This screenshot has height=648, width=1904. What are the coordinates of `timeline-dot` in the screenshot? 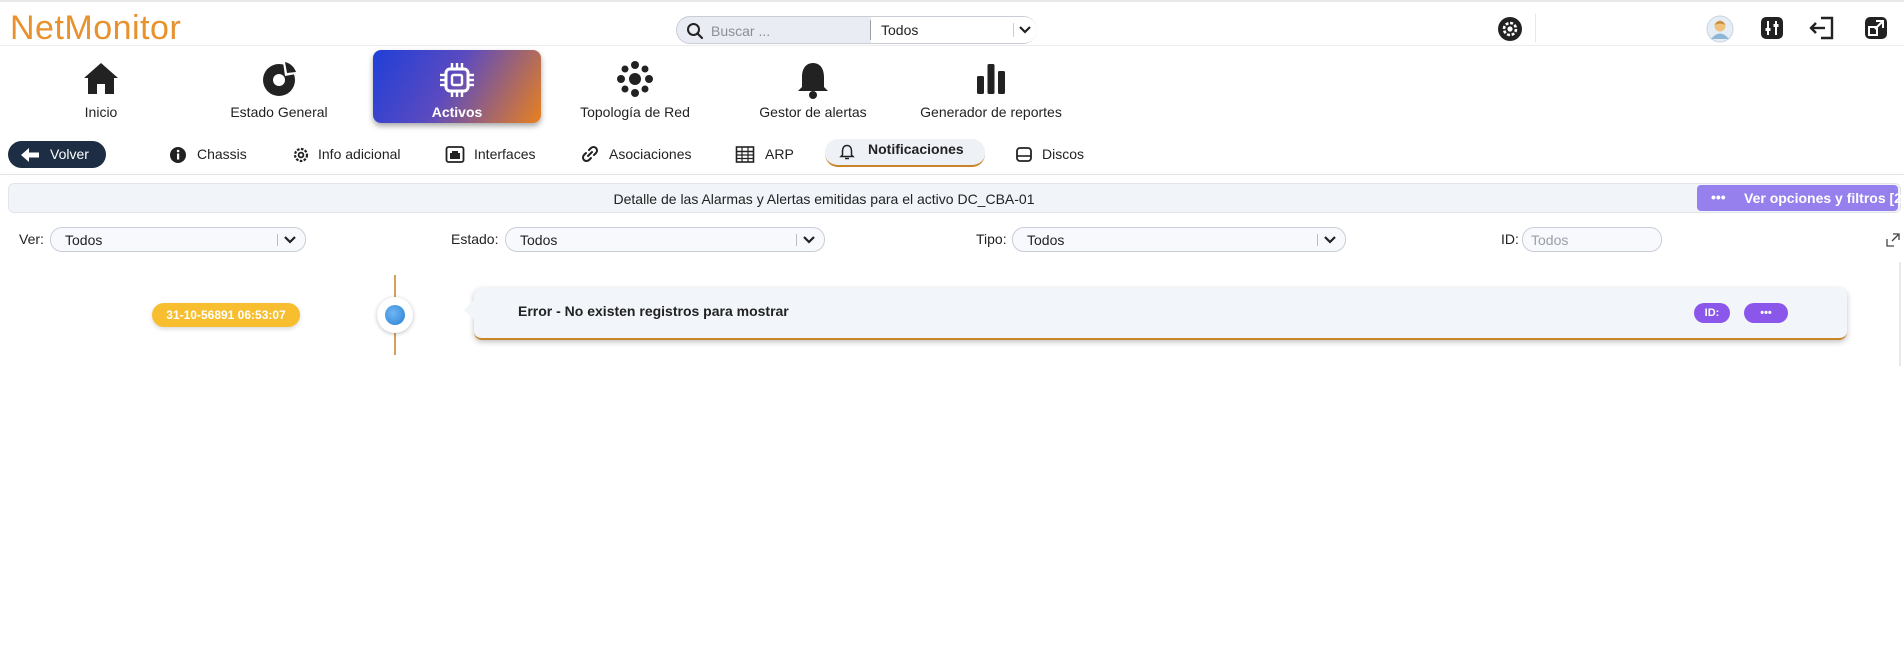 It's located at (395, 315).